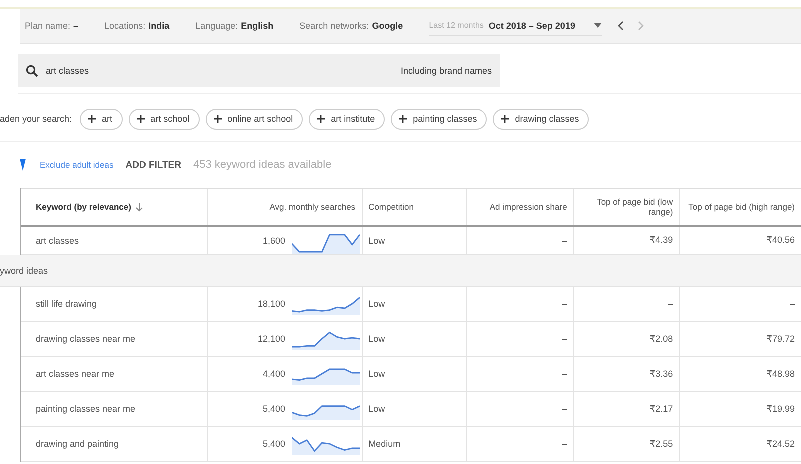  Describe the element at coordinates (32, 70) in the screenshot. I see `search-icon` at that location.